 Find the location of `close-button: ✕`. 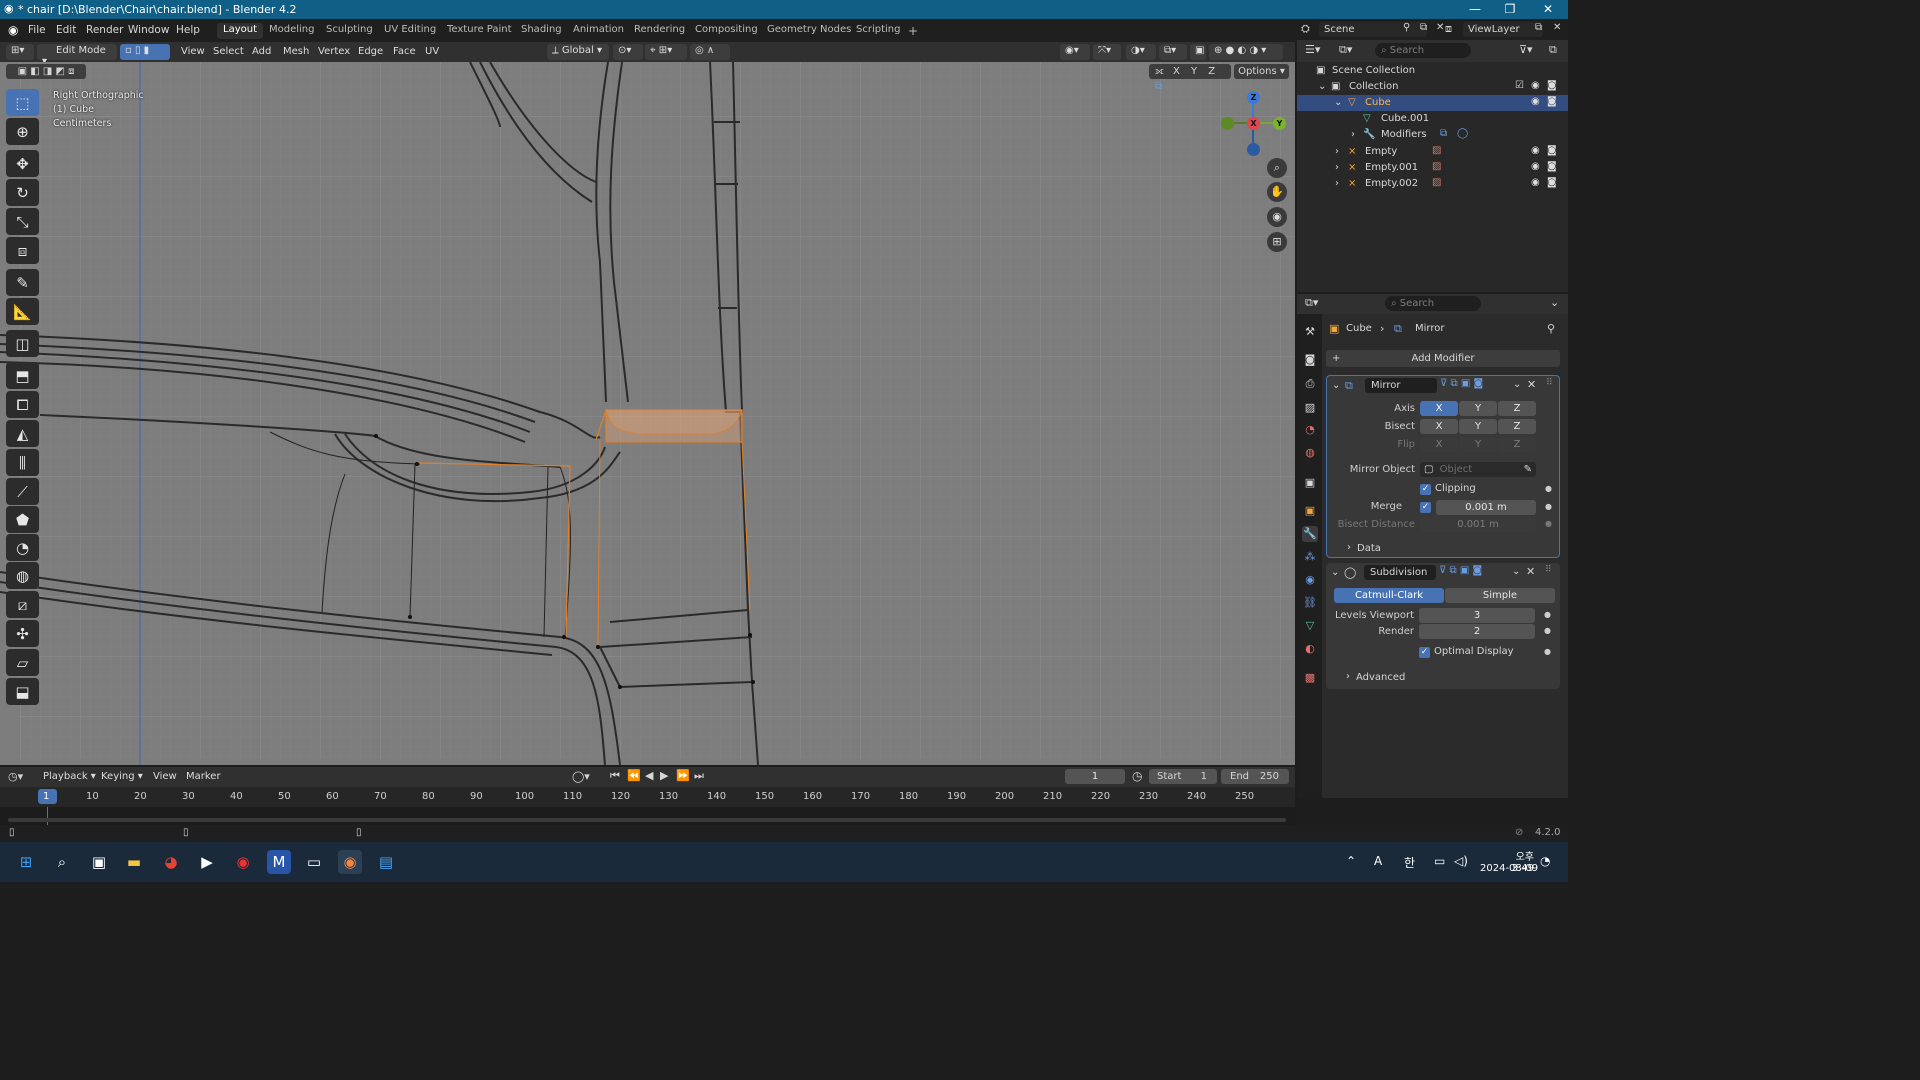

close-button: ✕ is located at coordinates (1548, 9).